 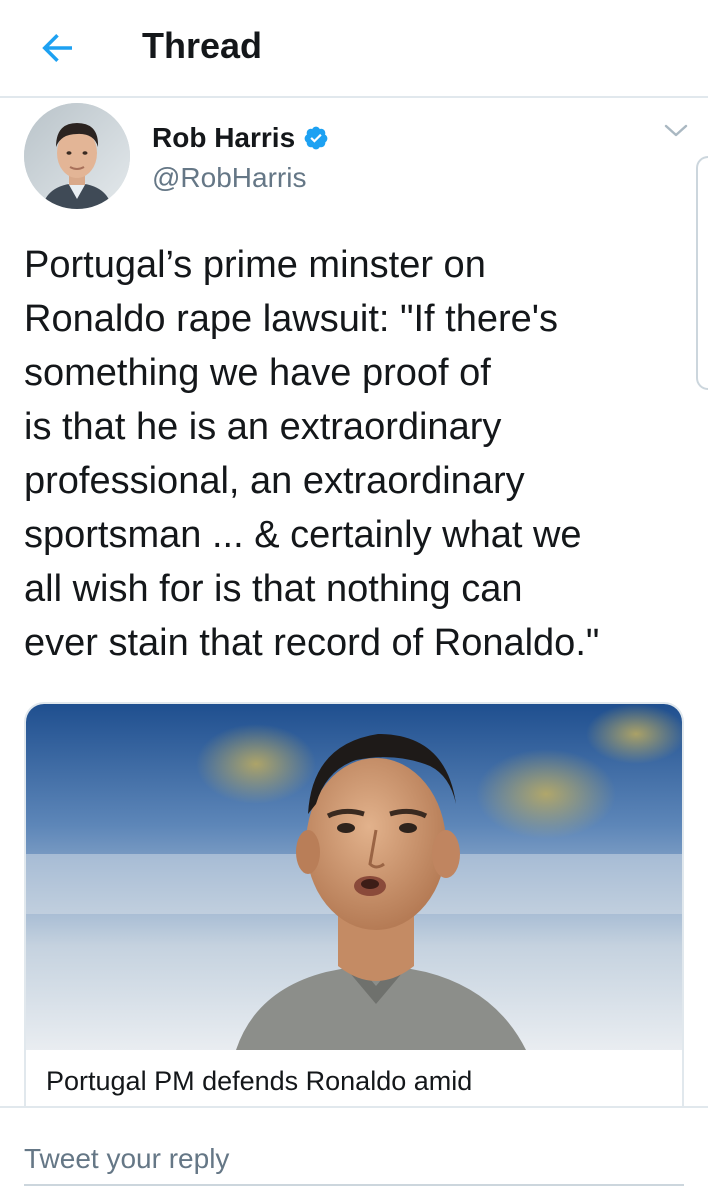 I want to click on tweet-text-line: something we have proof of, so click(x=257, y=373).